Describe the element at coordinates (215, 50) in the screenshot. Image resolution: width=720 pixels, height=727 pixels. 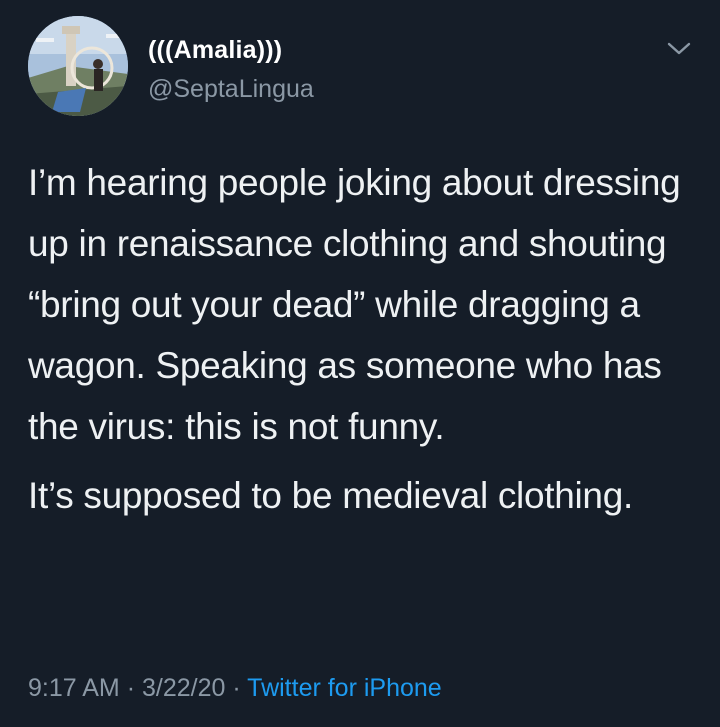
I see `display-name: (((Amalia)))` at that location.